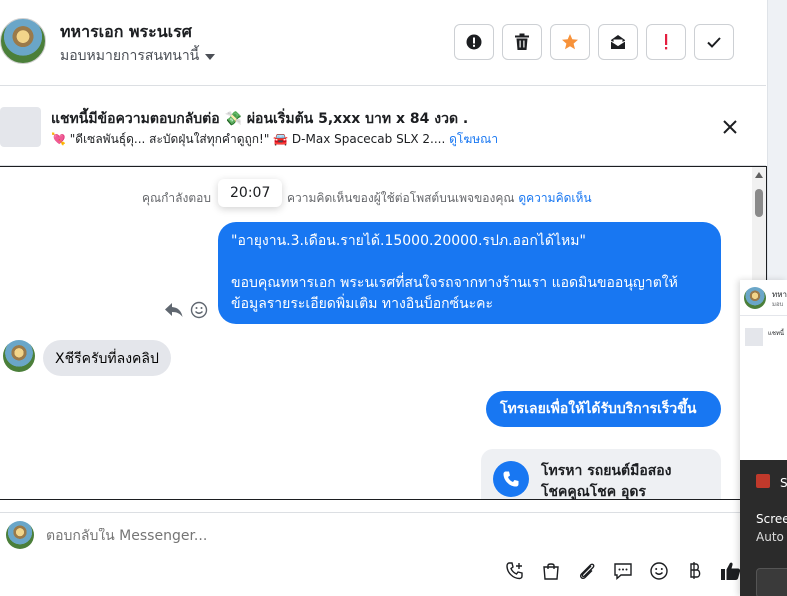 The width and height of the screenshot is (787, 596). I want to click on phone-icon, so click(511, 479).